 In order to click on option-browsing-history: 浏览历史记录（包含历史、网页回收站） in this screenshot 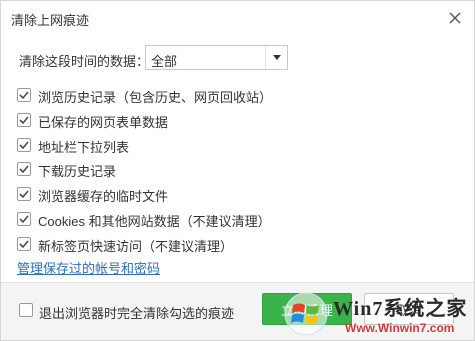, I will do `click(237, 95)`.